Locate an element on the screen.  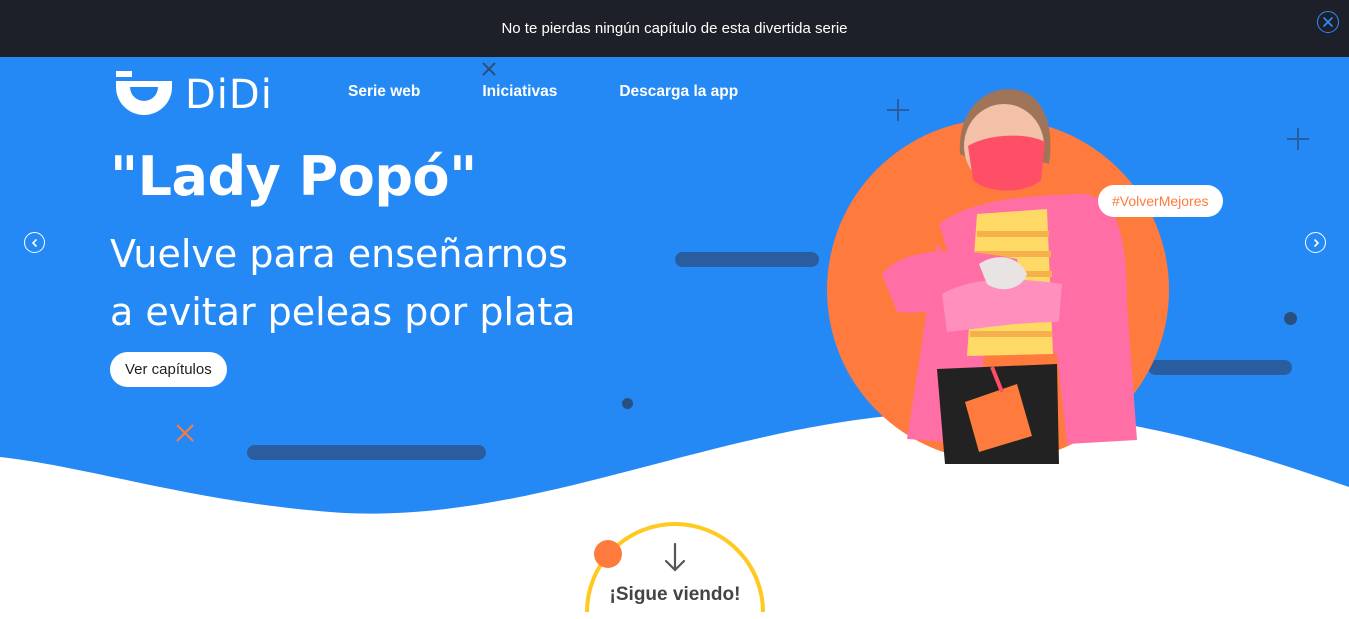
logo-text: DiDi is located at coordinates (229, 95).